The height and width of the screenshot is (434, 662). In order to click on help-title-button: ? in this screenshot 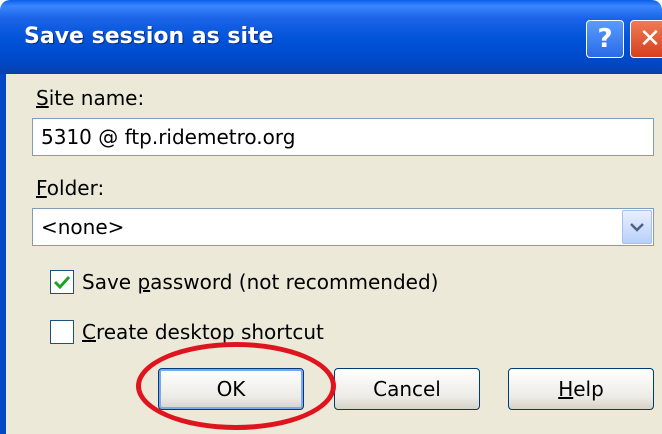, I will do `click(605, 39)`.